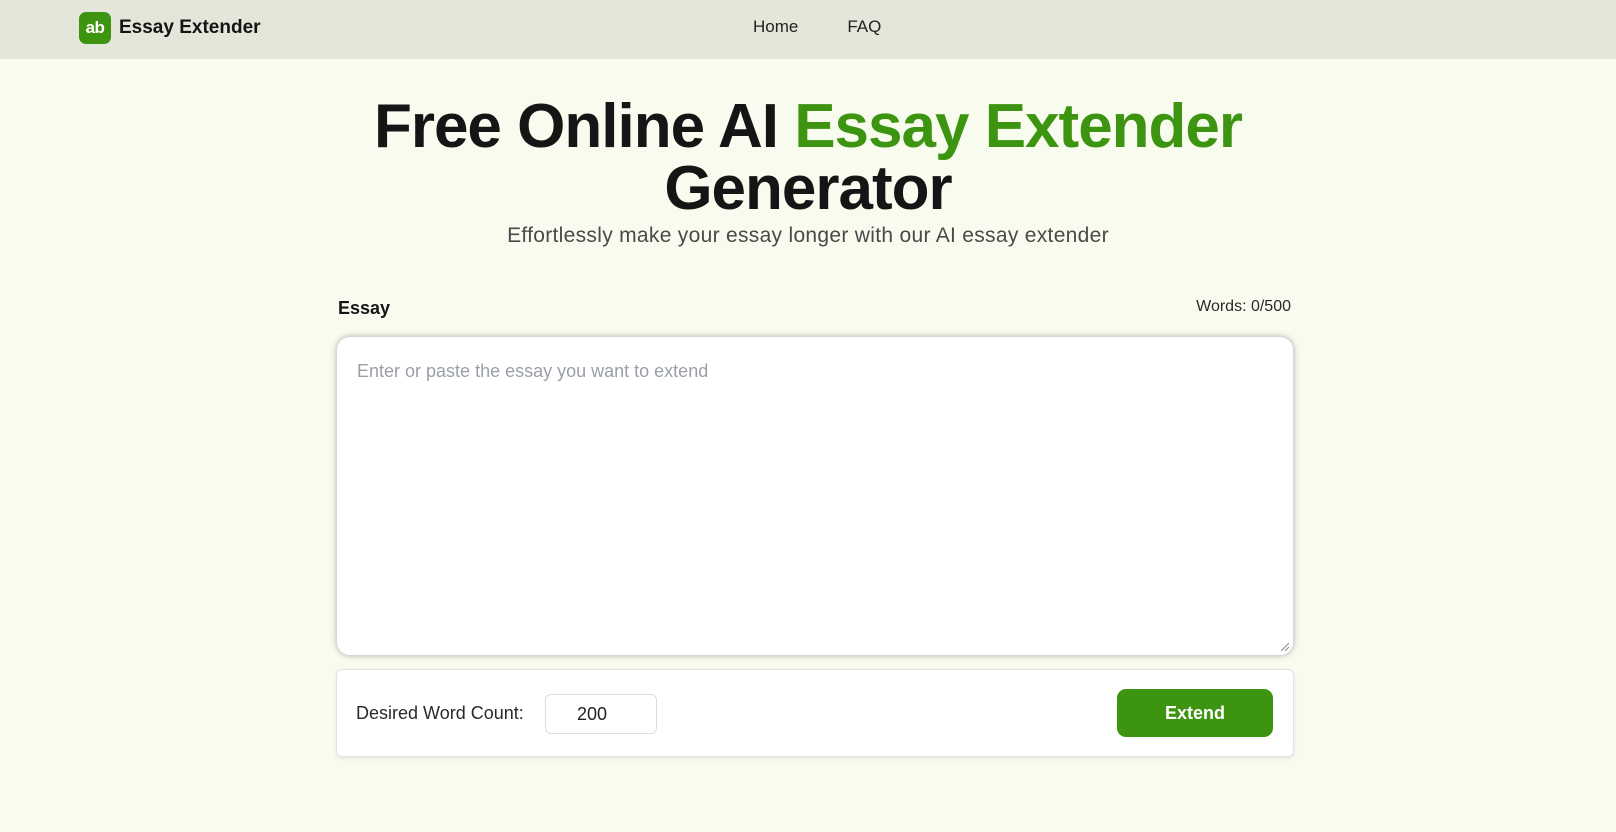  What do you see at coordinates (841, 27) in the screenshot?
I see `main-nav: Home FAQ` at bounding box center [841, 27].